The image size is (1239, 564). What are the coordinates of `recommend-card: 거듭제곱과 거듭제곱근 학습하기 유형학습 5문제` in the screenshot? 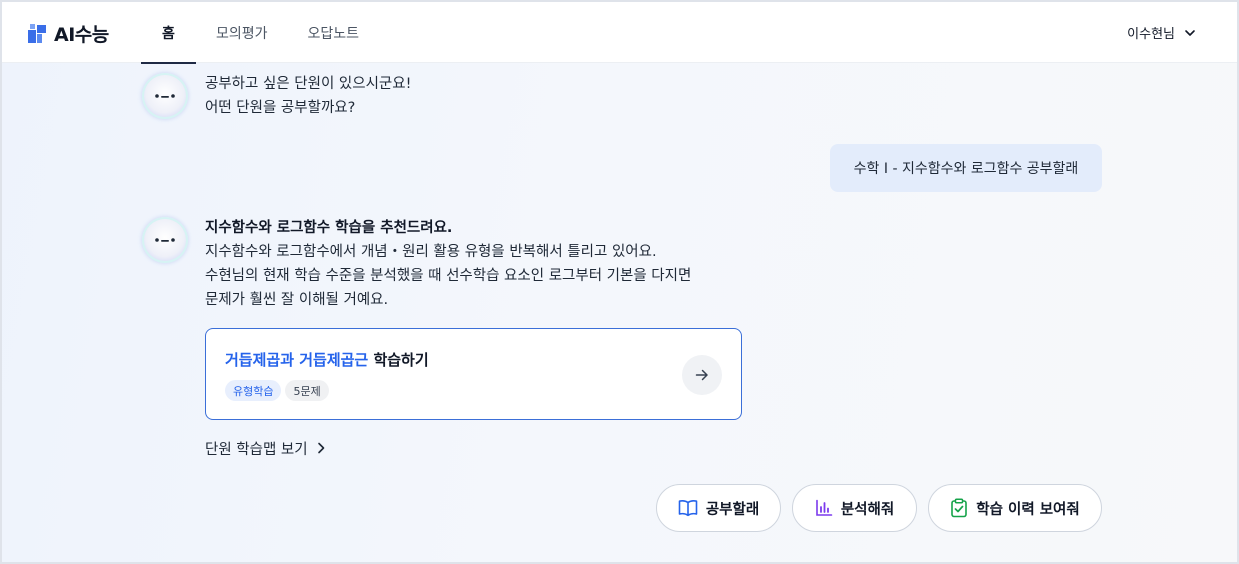 It's located at (473, 374).